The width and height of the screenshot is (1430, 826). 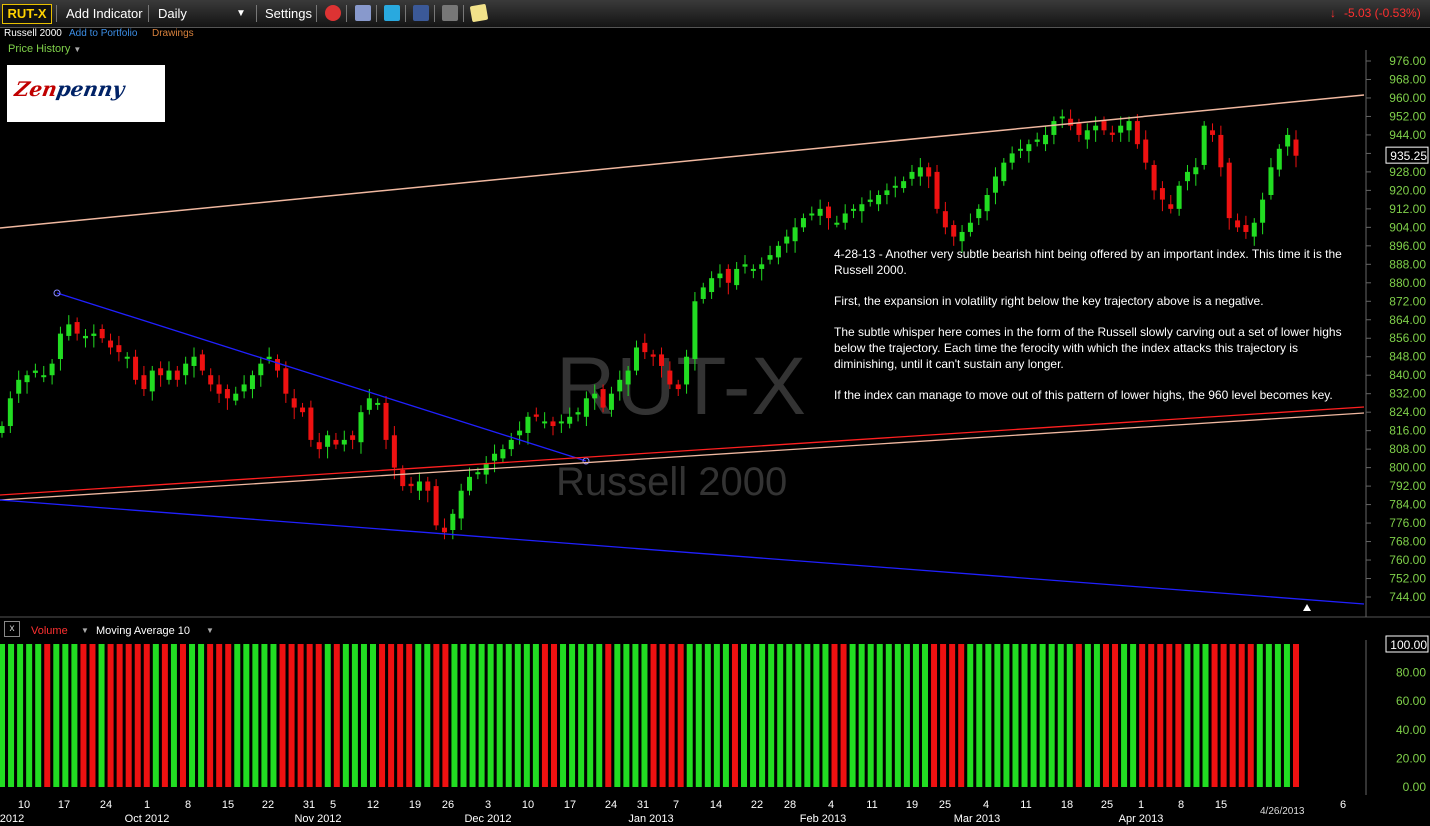 What do you see at coordinates (143, 631) in the screenshot?
I see `moving-average-label: Moving Average 10` at bounding box center [143, 631].